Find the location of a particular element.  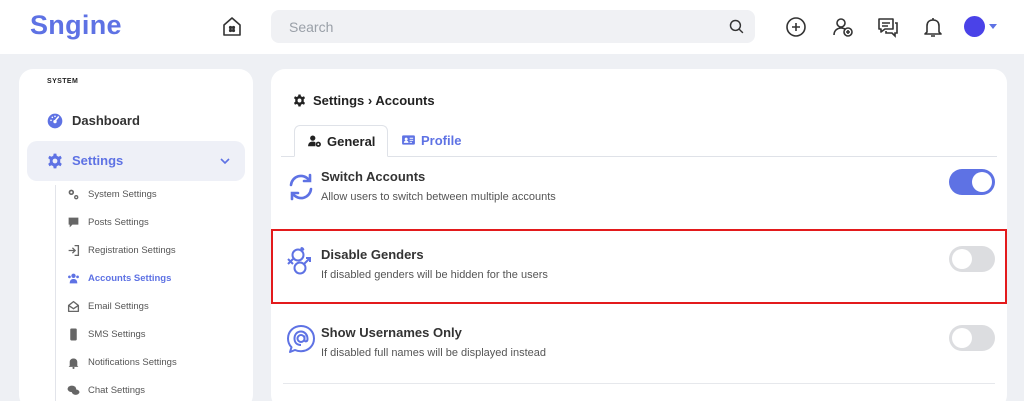

sidebar-subitem-label: Posts Settings is located at coordinates (118, 222).